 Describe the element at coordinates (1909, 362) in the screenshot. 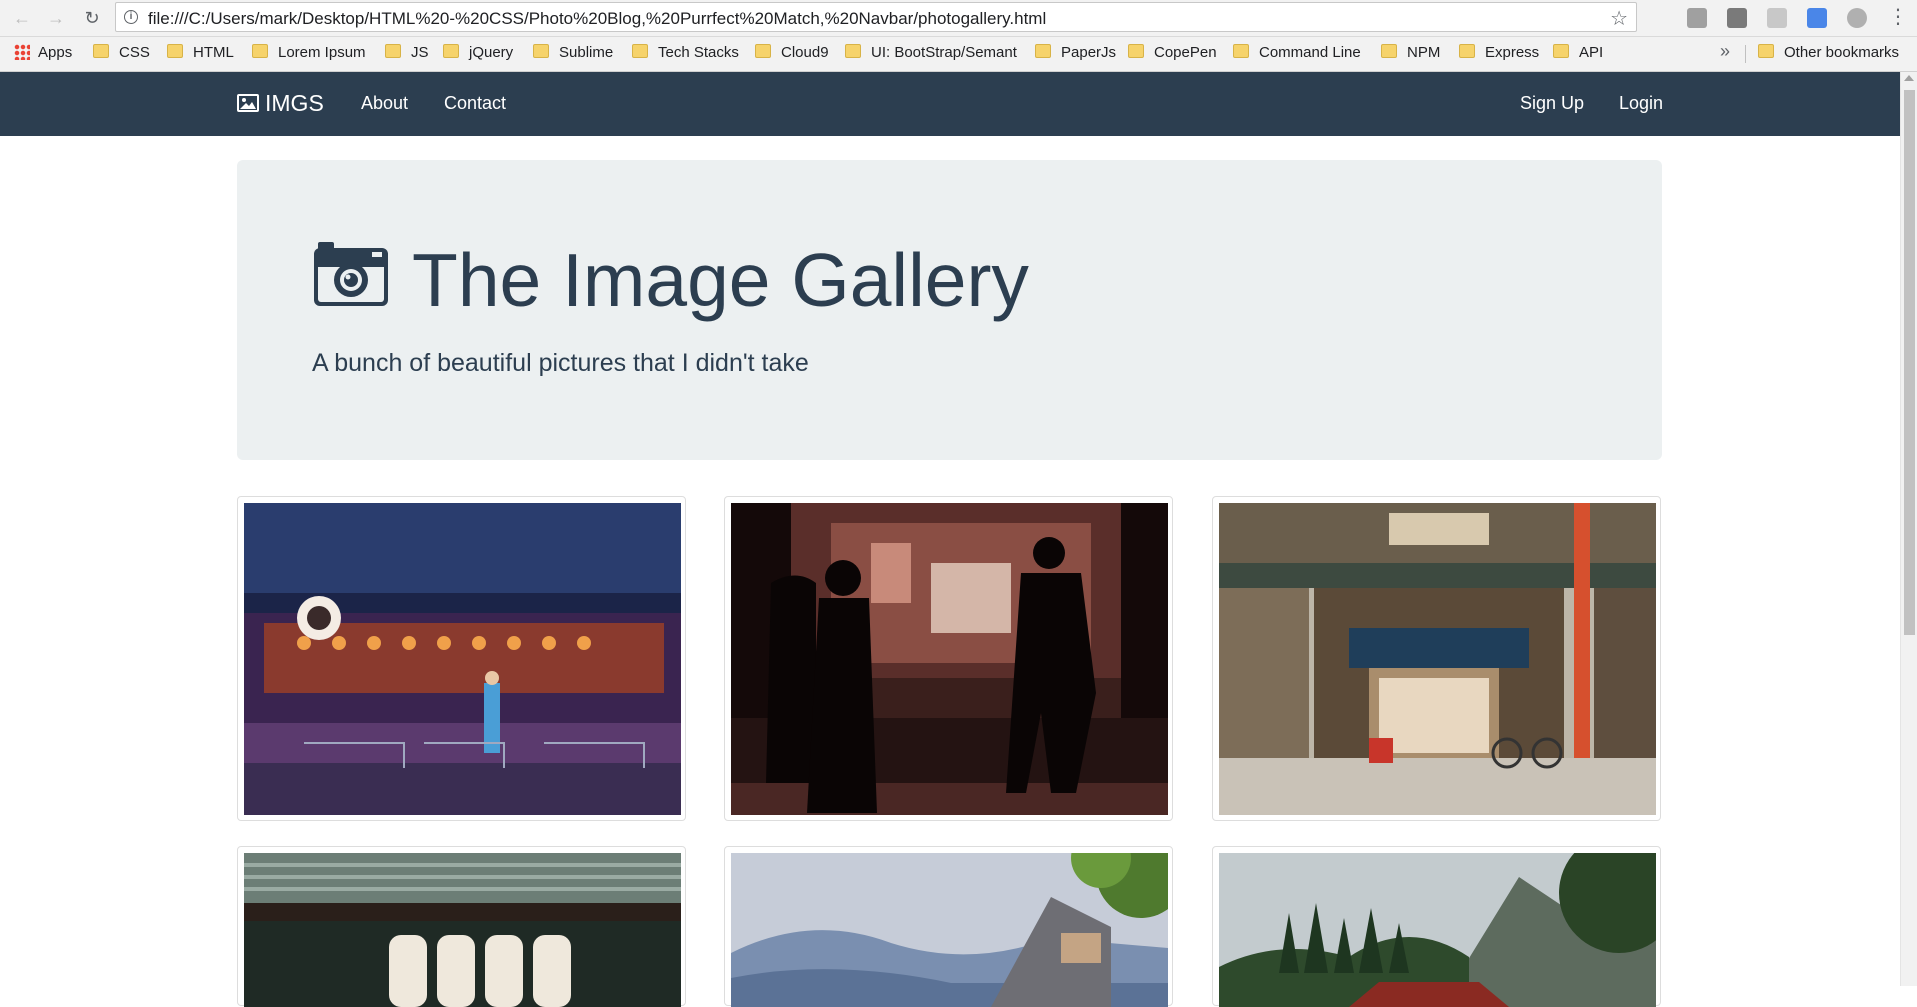

I see `scrollbar-thumb` at that location.